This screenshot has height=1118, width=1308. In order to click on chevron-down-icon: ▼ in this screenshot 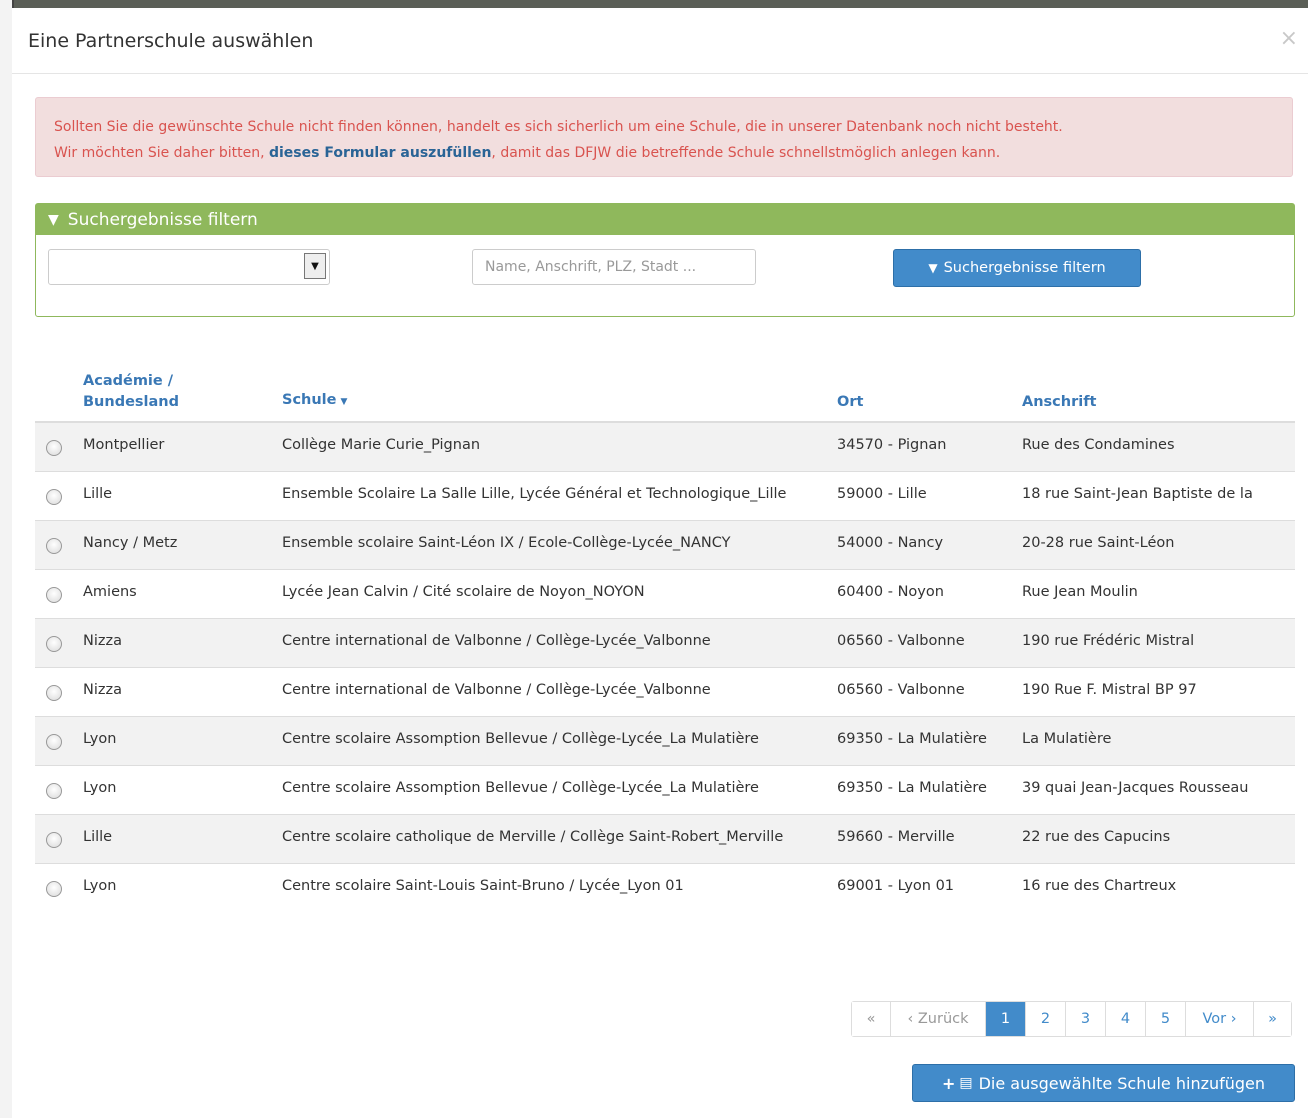, I will do `click(315, 266)`.